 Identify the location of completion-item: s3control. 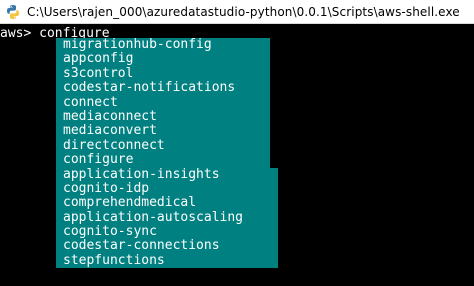
(163, 74).